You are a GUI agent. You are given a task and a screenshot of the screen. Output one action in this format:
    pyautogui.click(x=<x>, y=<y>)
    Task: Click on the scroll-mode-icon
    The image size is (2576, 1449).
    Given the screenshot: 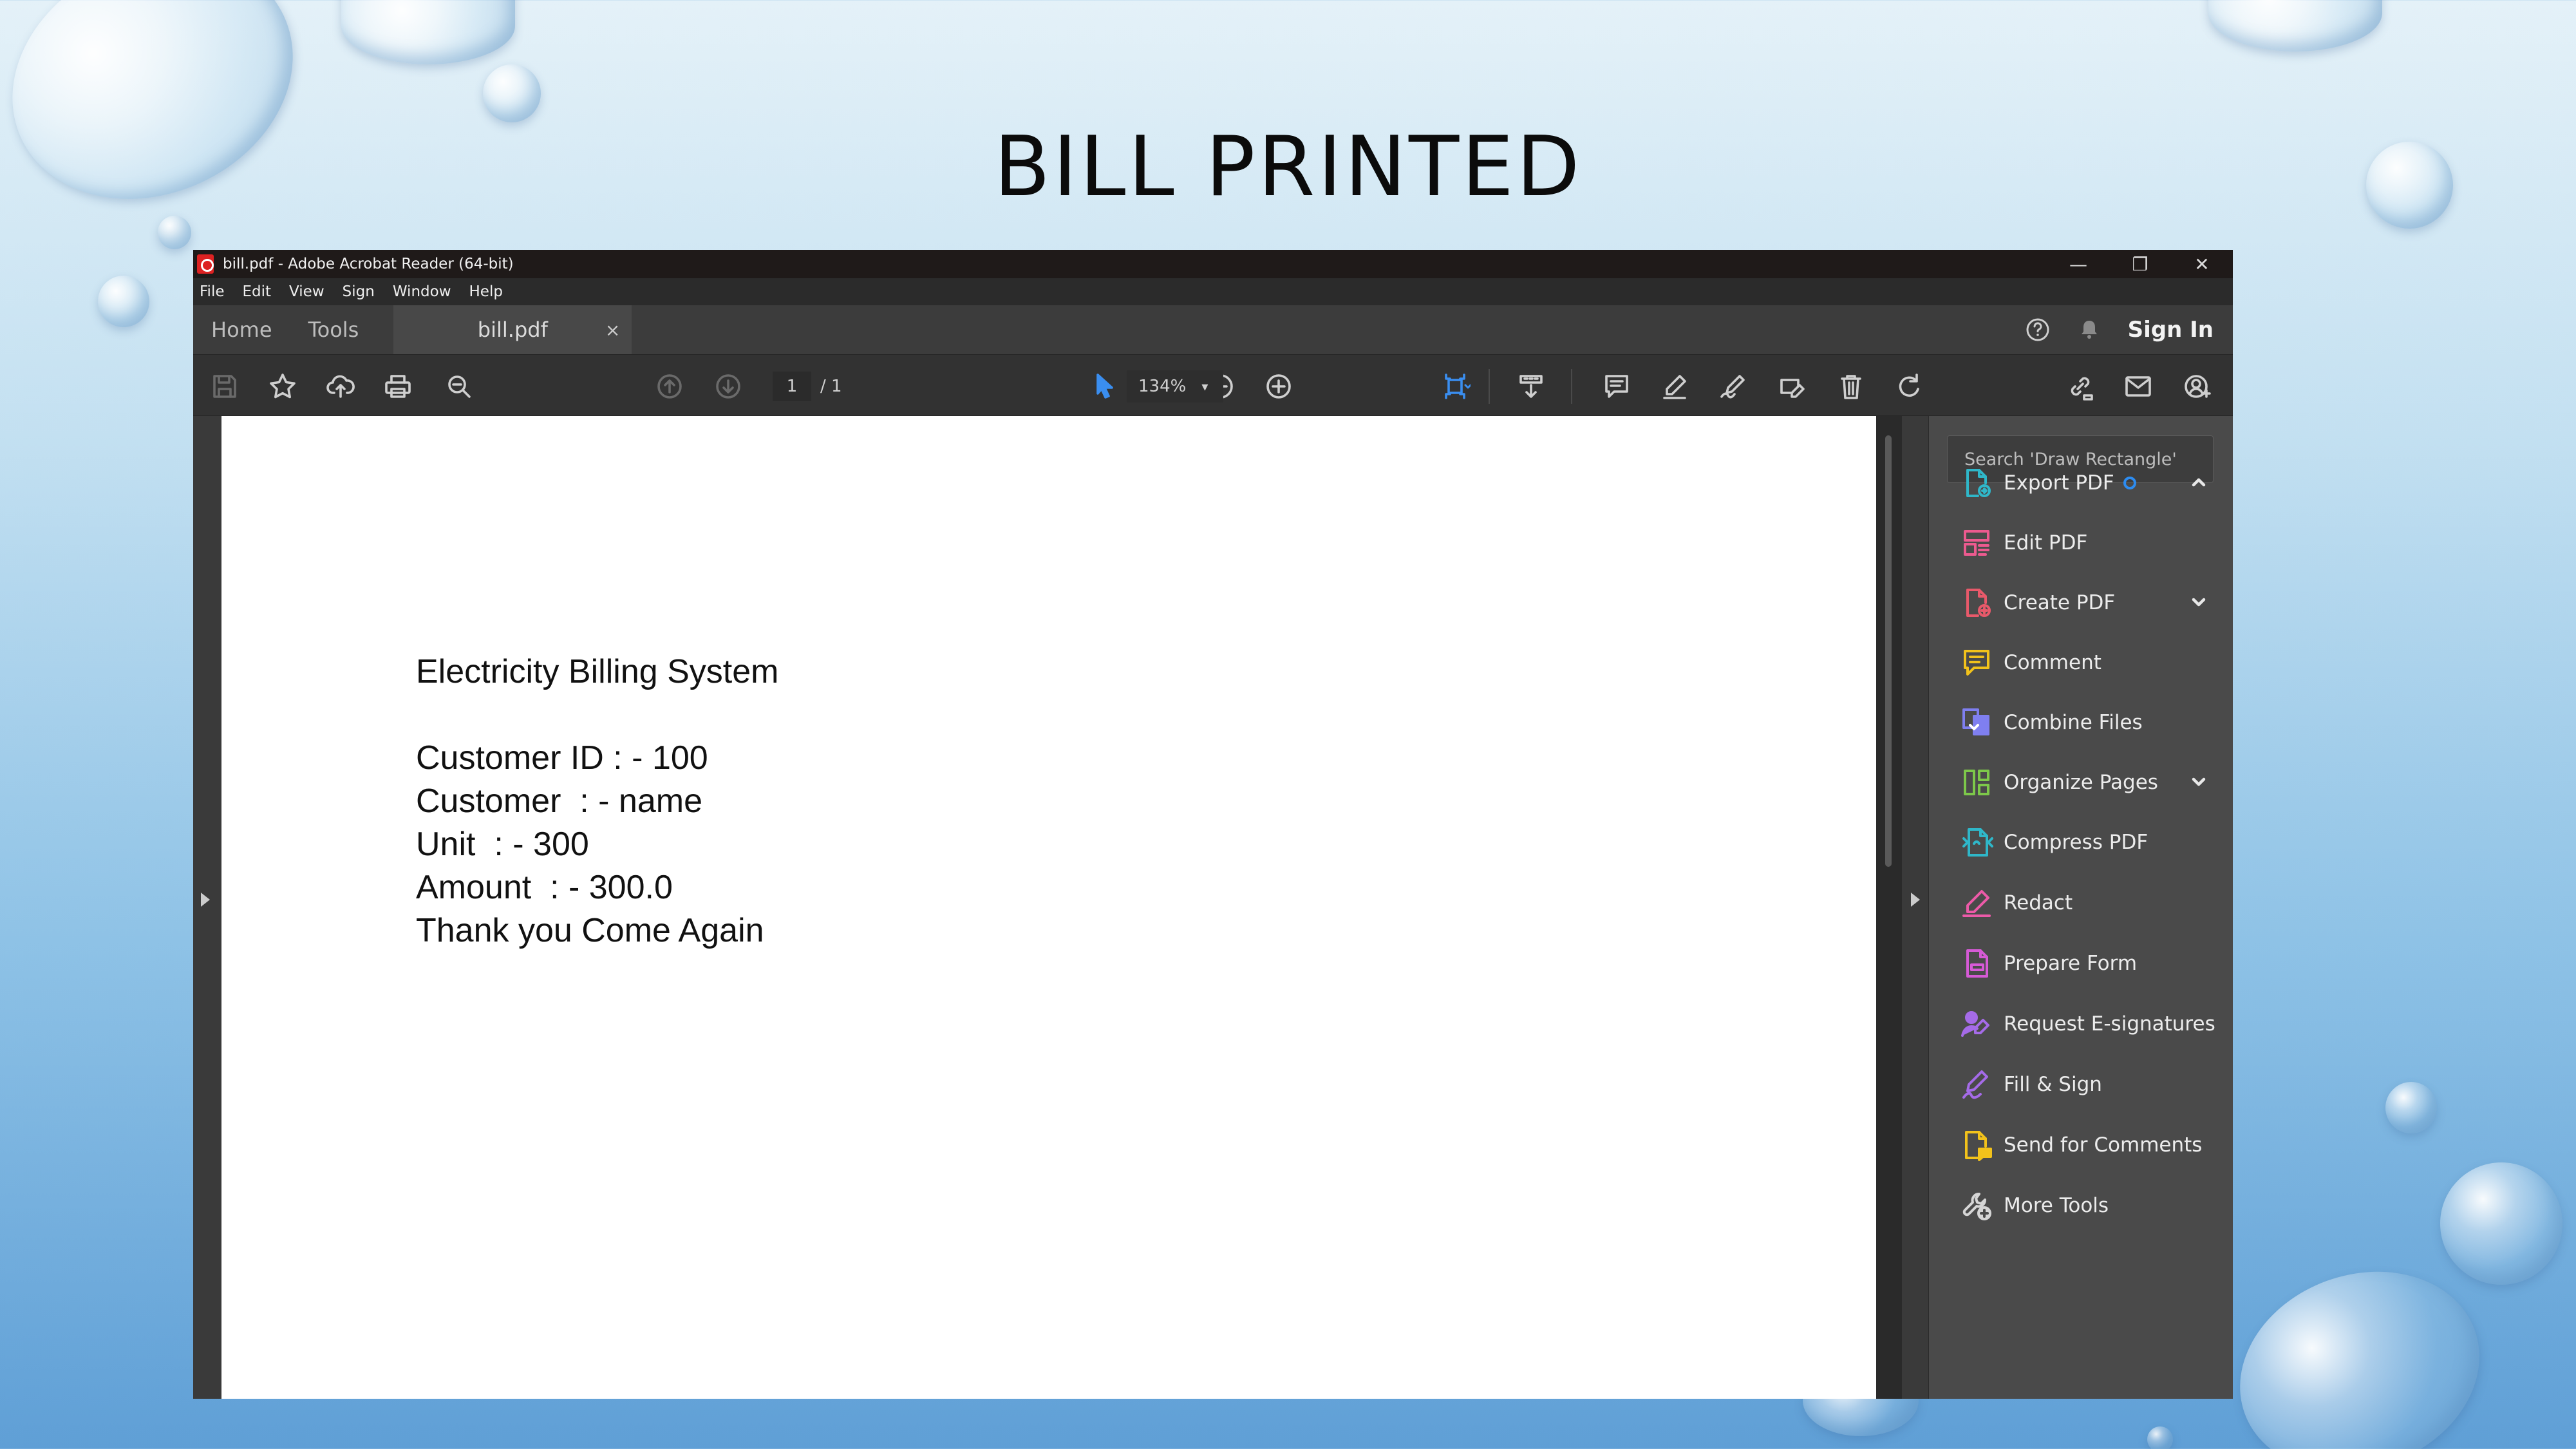 What is the action you would take?
    pyautogui.click(x=1531, y=386)
    